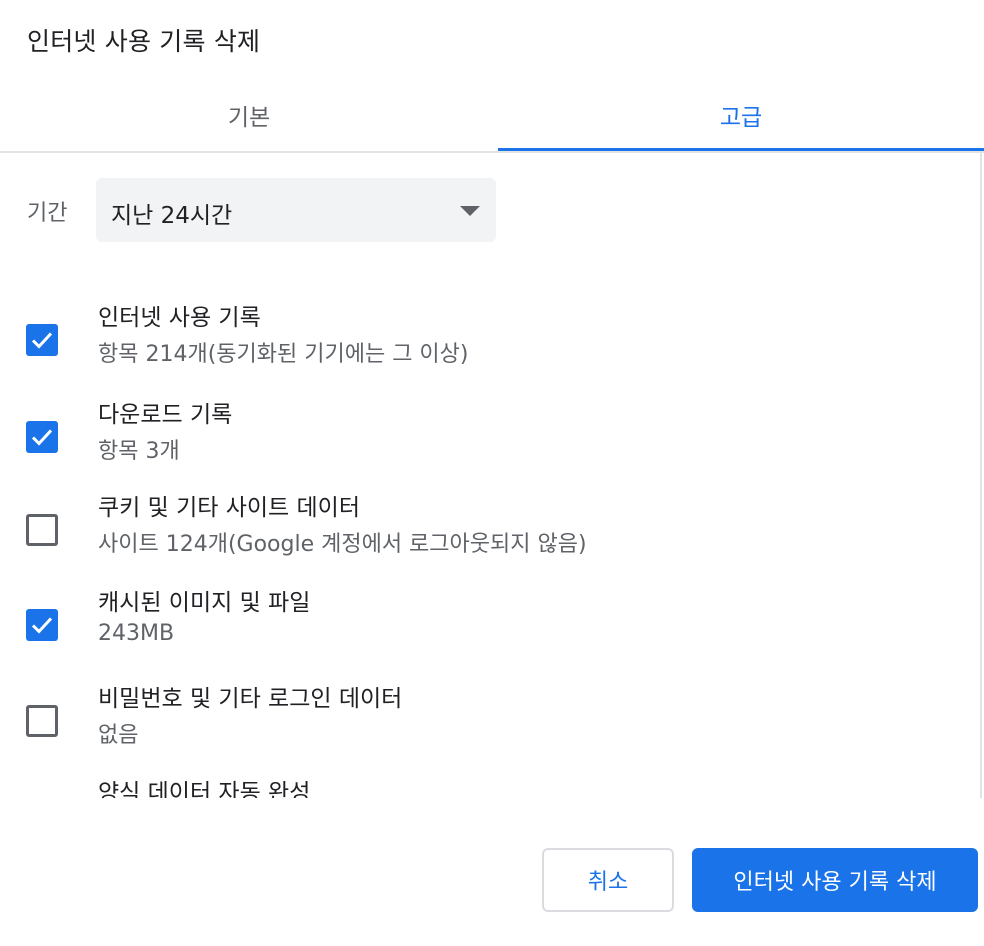 Image resolution: width=984 pixels, height=946 pixels. I want to click on option-title: 인터넷 사용 기록, so click(179, 318).